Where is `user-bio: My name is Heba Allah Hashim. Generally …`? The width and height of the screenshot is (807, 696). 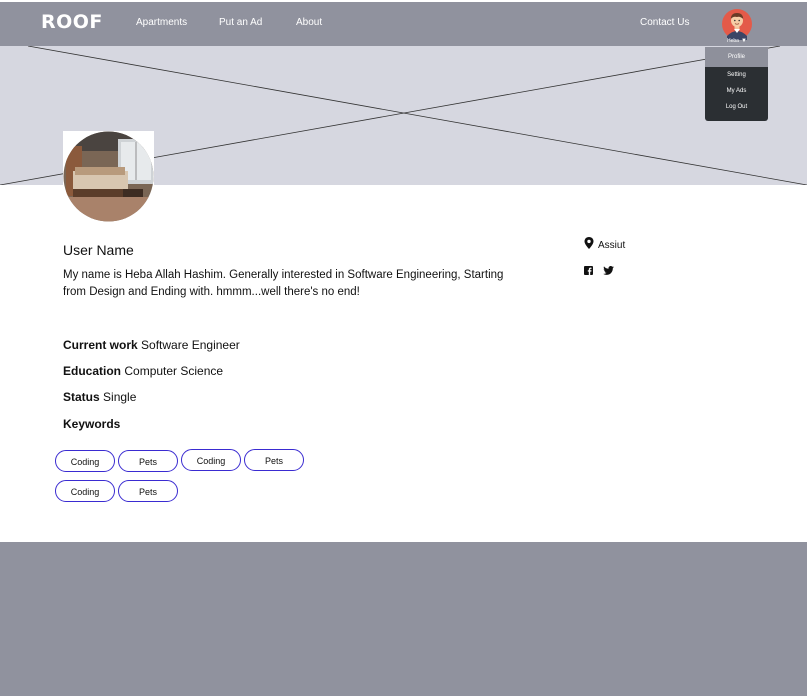
user-bio: My name is Heba Allah Hashim. Generally … is located at coordinates (283, 283).